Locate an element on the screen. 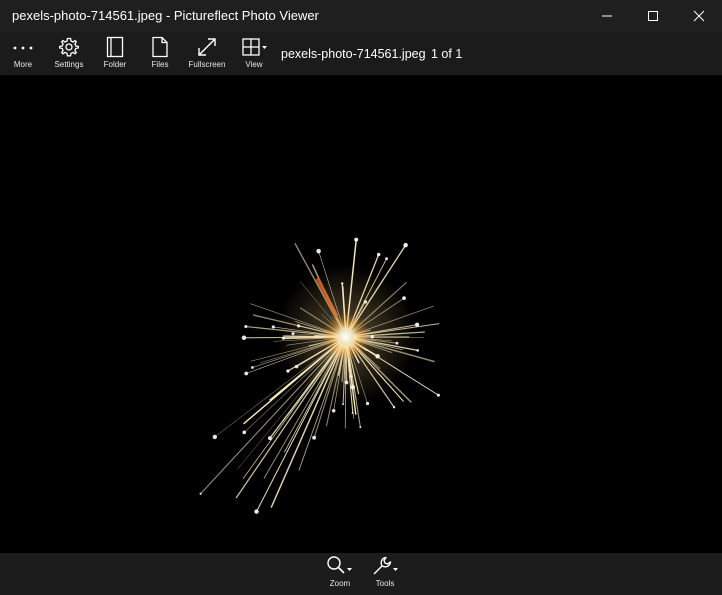 This screenshot has height=595, width=722. files-button: Files is located at coordinates (160, 53).